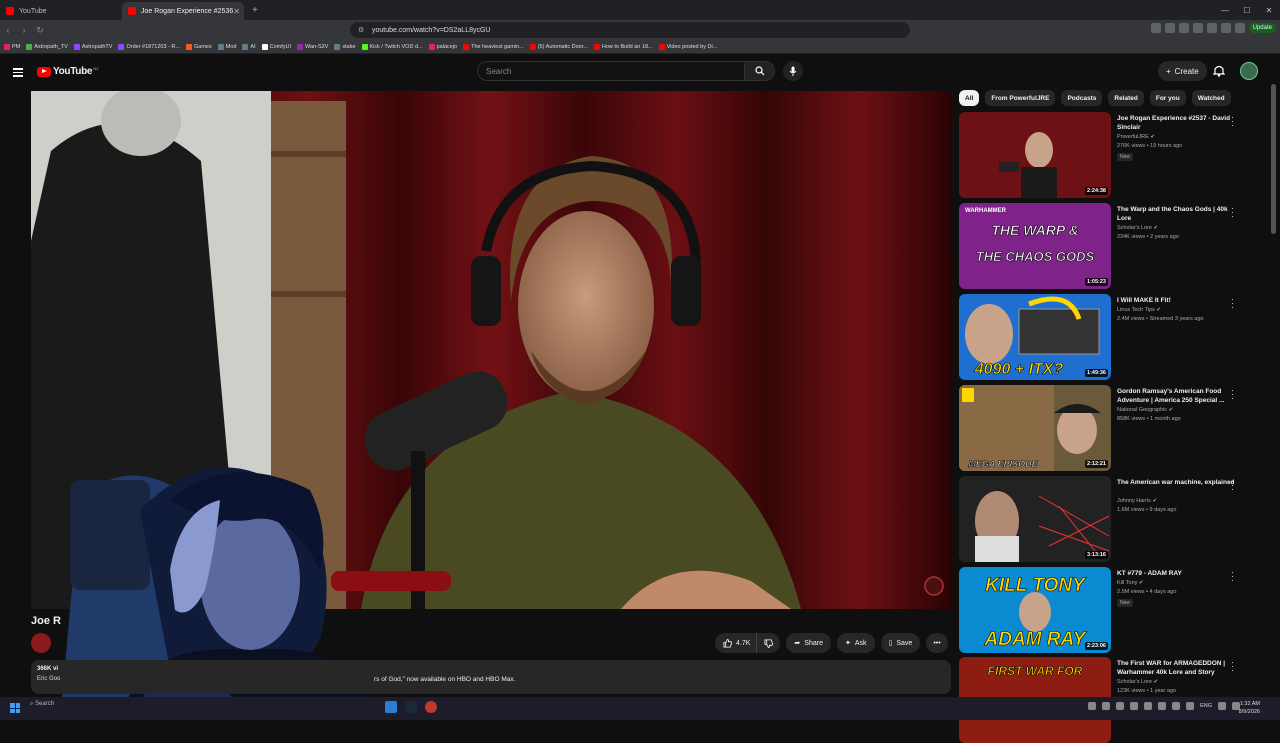 The height and width of the screenshot is (743, 1280). I want to click on bookmark-item: AI, so click(249, 46).